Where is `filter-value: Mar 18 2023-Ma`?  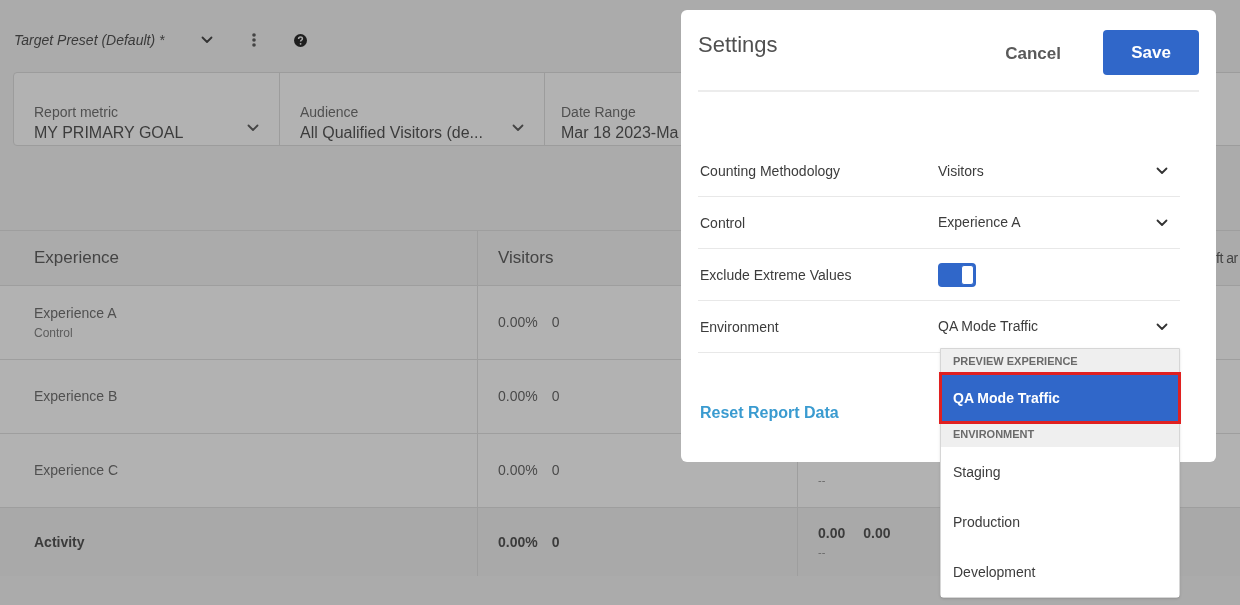
filter-value: Mar 18 2023-Ma is located at coordinates (620, 133).